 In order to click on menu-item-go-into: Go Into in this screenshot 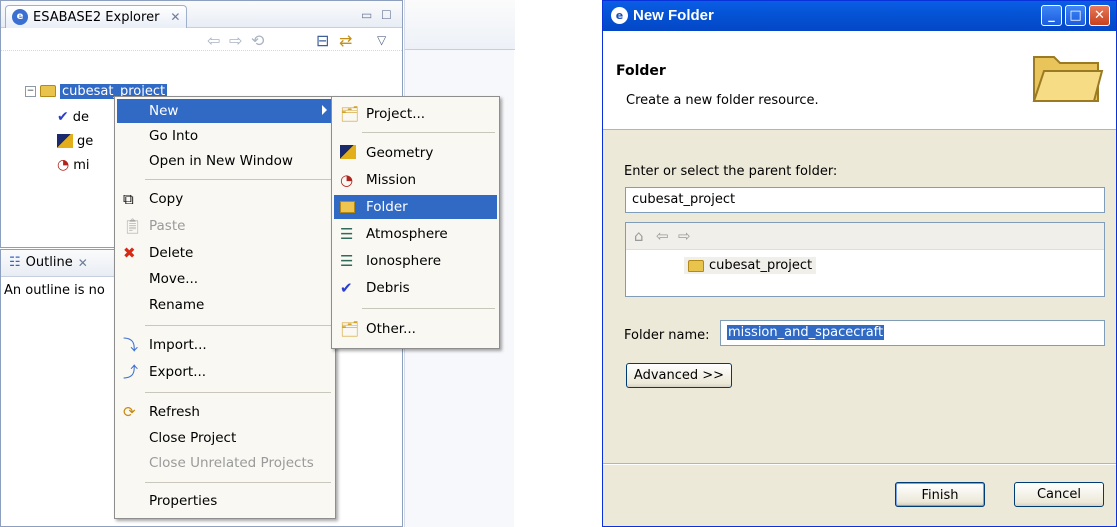, I will do `click(225, 136)`.